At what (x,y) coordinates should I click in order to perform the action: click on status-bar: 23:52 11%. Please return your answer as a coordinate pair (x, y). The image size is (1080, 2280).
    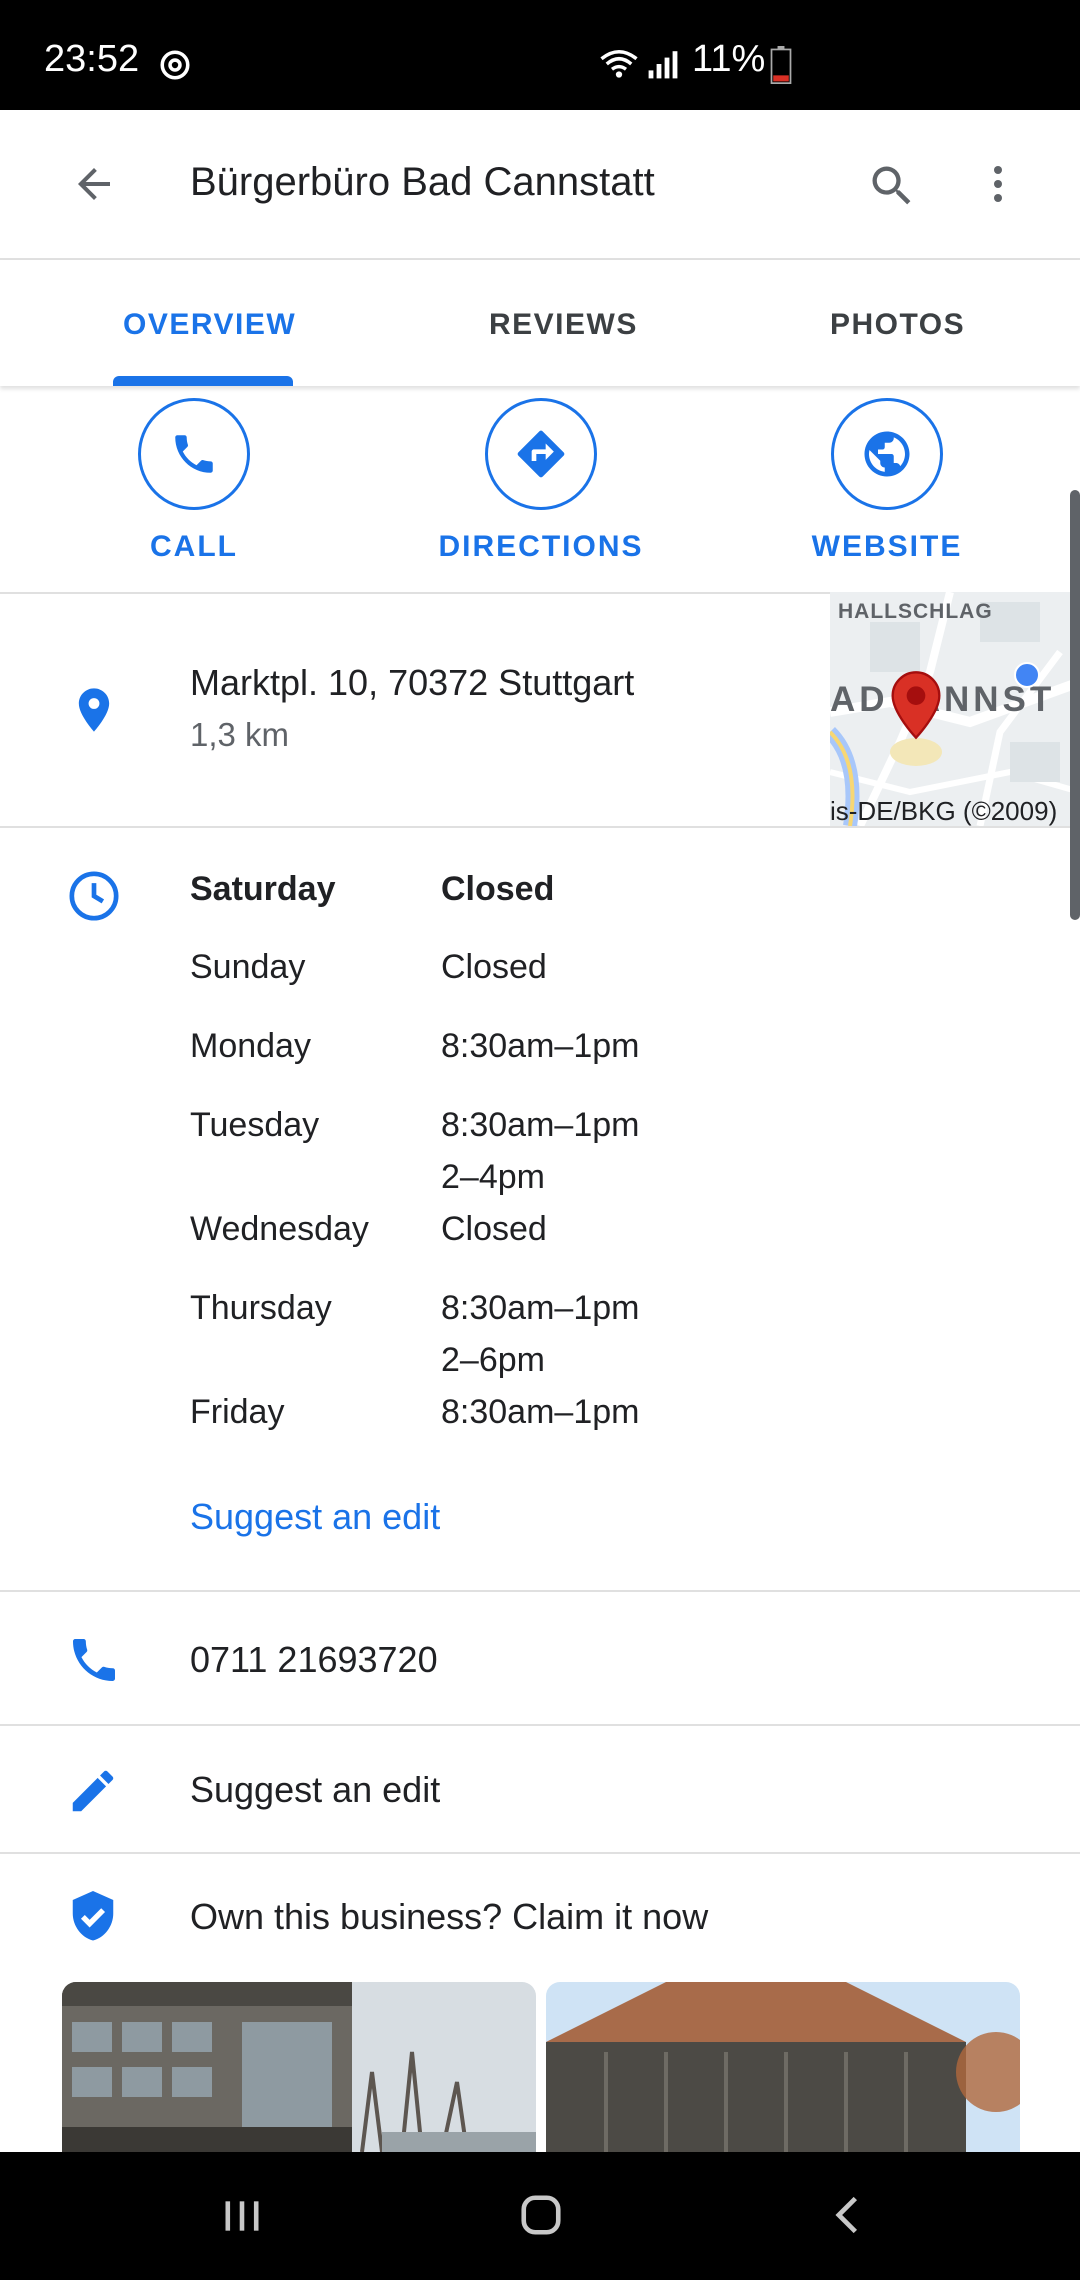
    Looking at the image, I should click on (540, 55).